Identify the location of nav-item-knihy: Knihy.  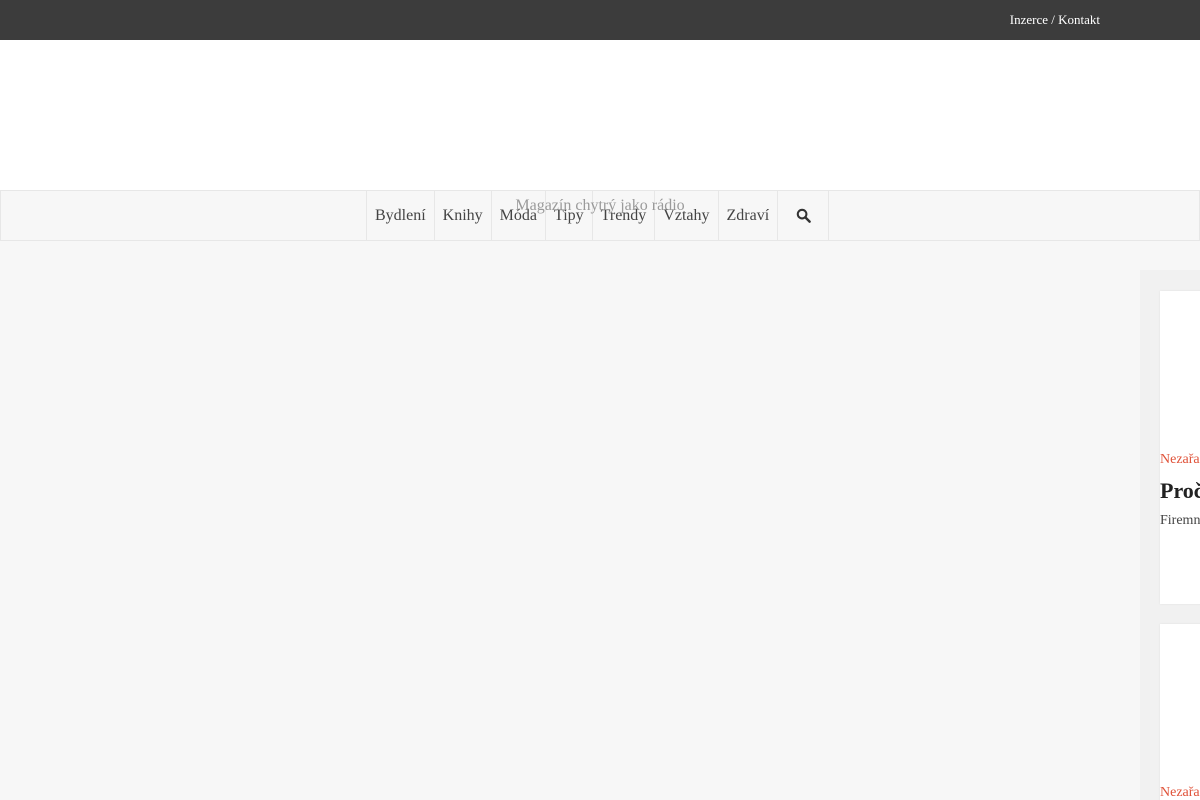
(463, 215).